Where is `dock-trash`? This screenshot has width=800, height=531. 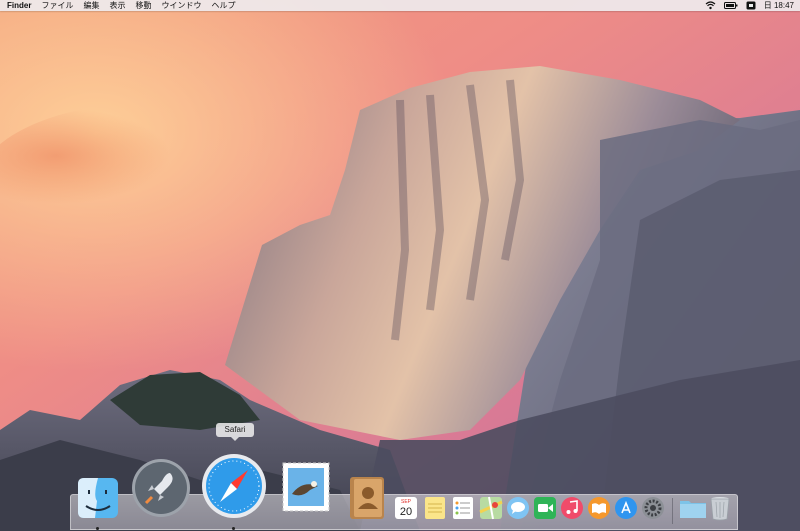
dock-trash is located at coordinates (720, 508).